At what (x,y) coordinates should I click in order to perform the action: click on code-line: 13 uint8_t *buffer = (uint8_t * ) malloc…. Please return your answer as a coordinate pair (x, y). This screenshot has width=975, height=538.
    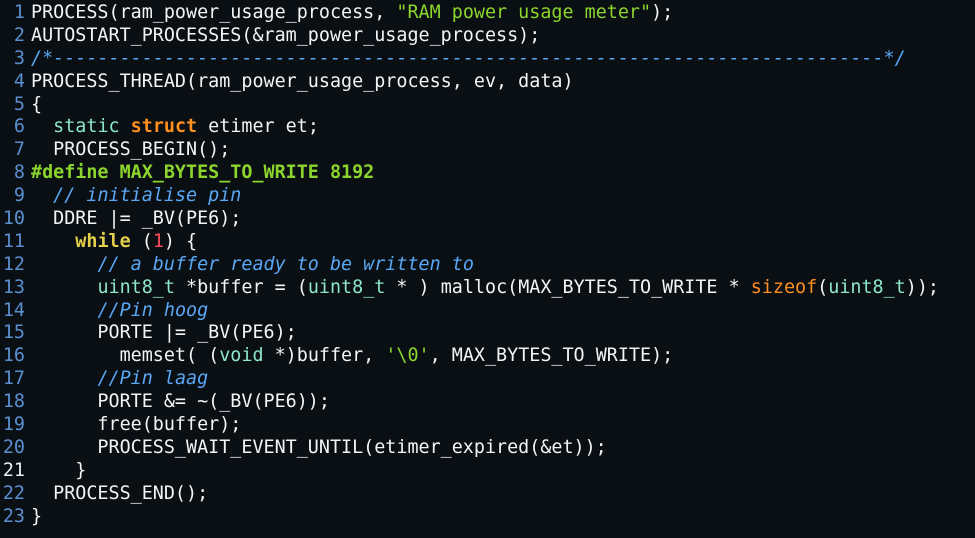
    Looking at the image, I should click on (487, 288).